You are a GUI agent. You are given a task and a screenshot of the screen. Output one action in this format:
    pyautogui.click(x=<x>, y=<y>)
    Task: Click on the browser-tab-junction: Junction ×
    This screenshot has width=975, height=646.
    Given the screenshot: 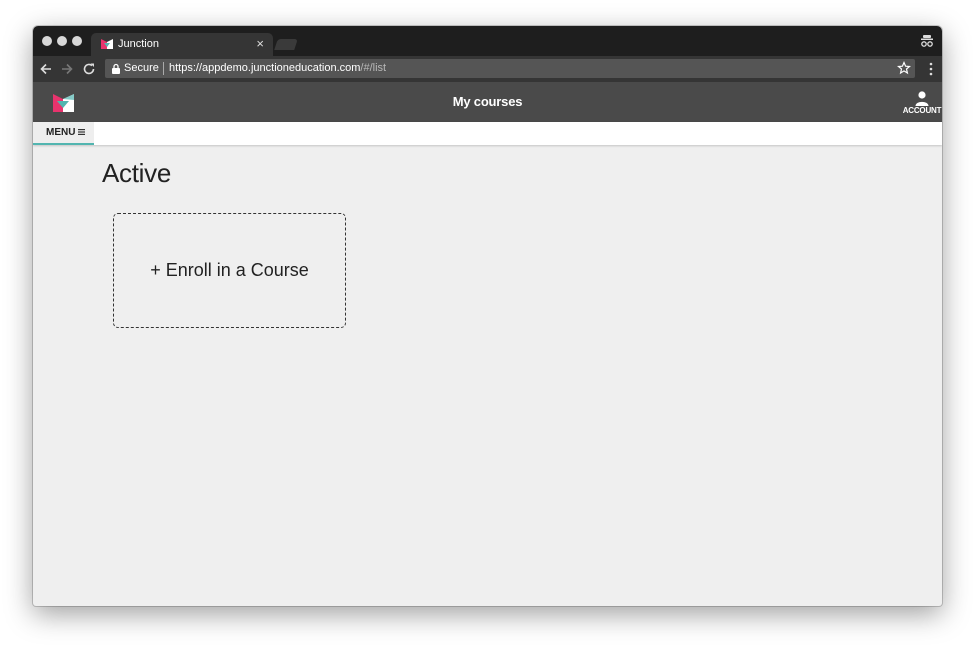 What is the action you would take?
    pyautogui.click(x=182, y=44)
    